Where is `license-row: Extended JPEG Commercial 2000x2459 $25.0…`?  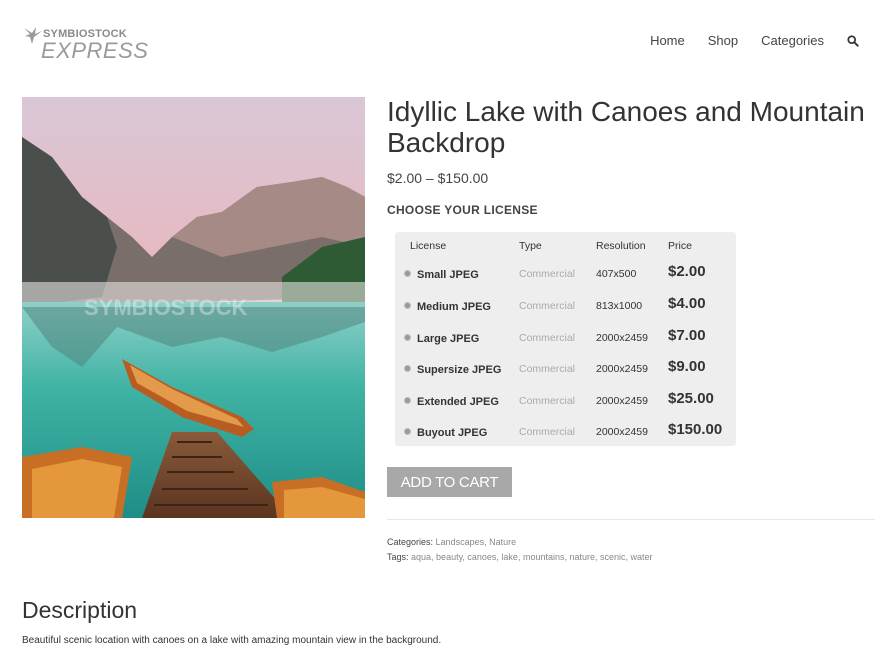 license-row: Extended JPEG Commercial 2000x2459 $25.0… is located at coordinates (565, 406).